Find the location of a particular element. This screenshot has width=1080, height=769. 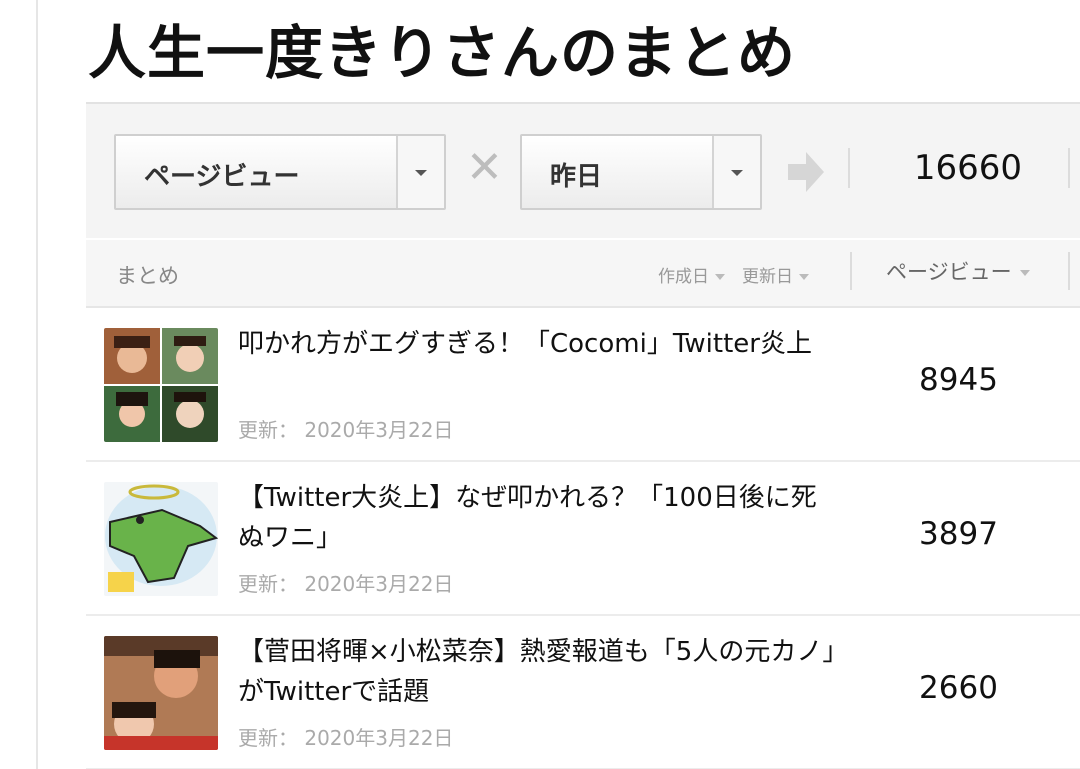

sort-updated-label: 更新日 is located at coordinates (767, 277).